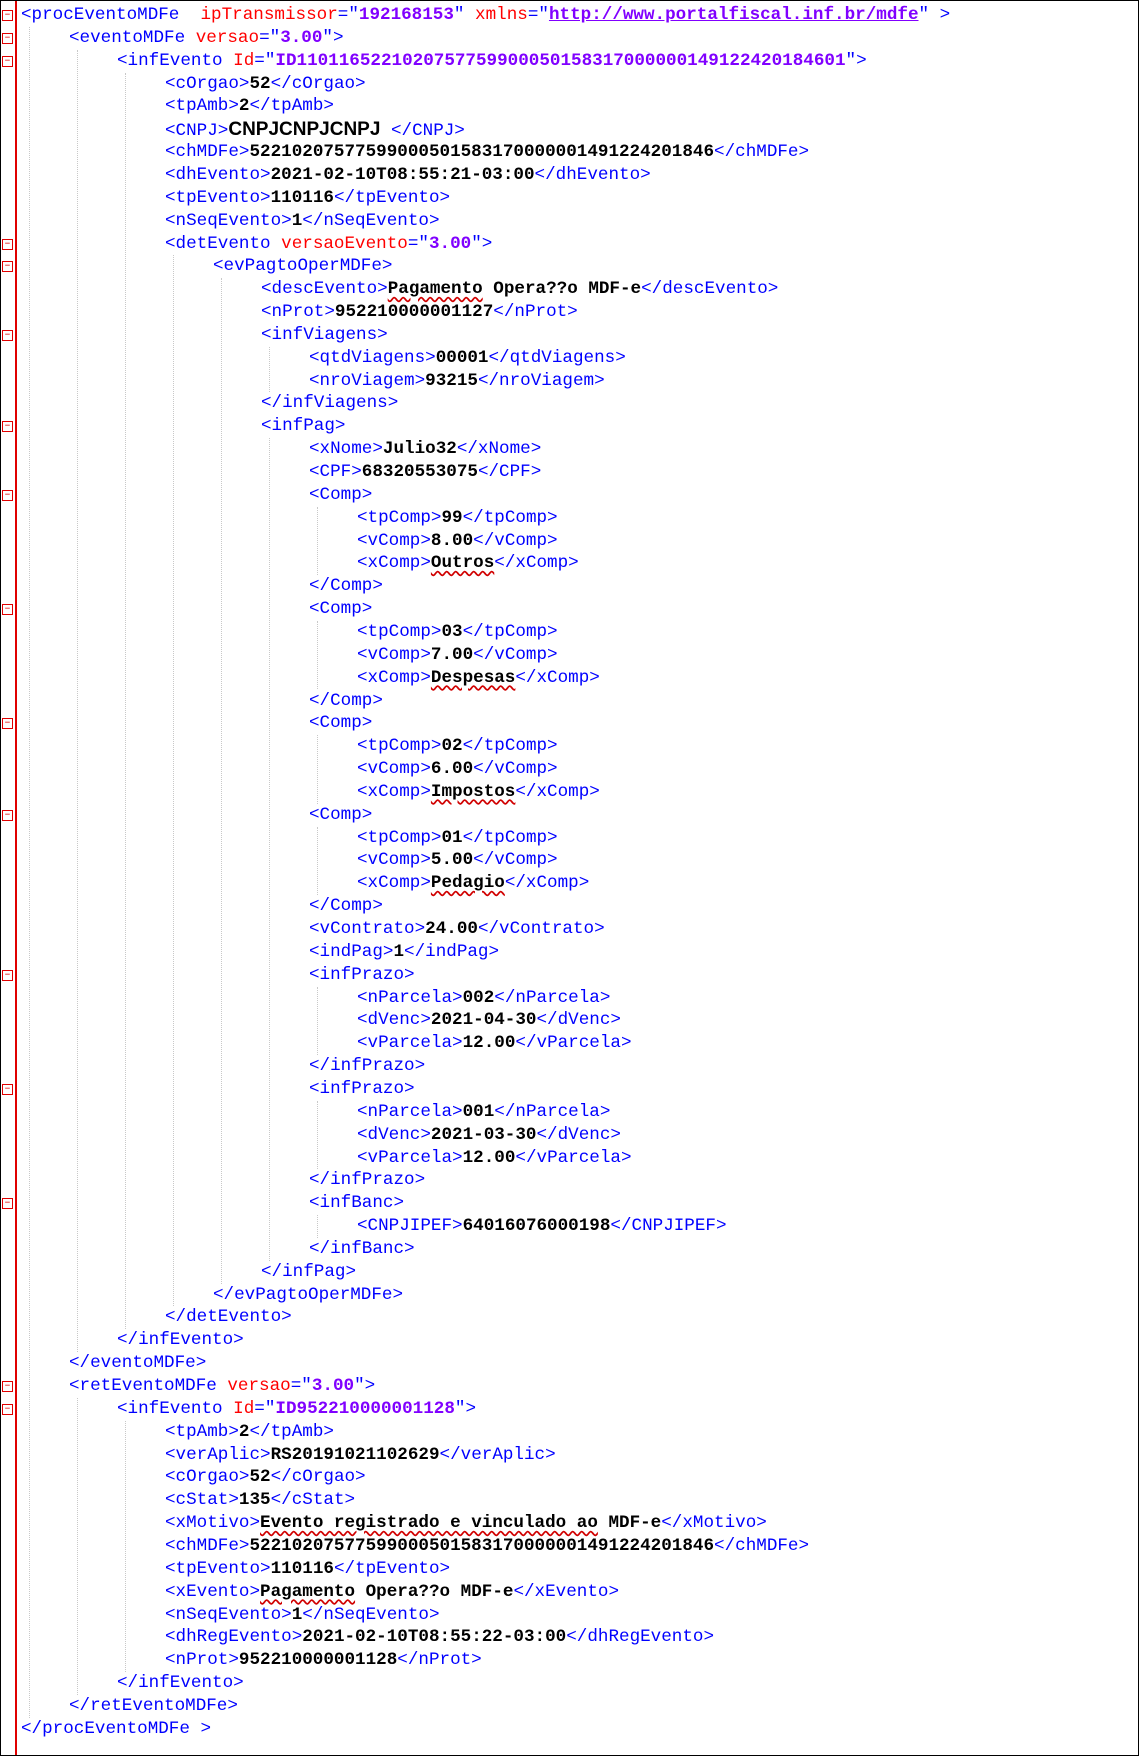  I want to click on token-aval: 3.00, so click(301, 37).